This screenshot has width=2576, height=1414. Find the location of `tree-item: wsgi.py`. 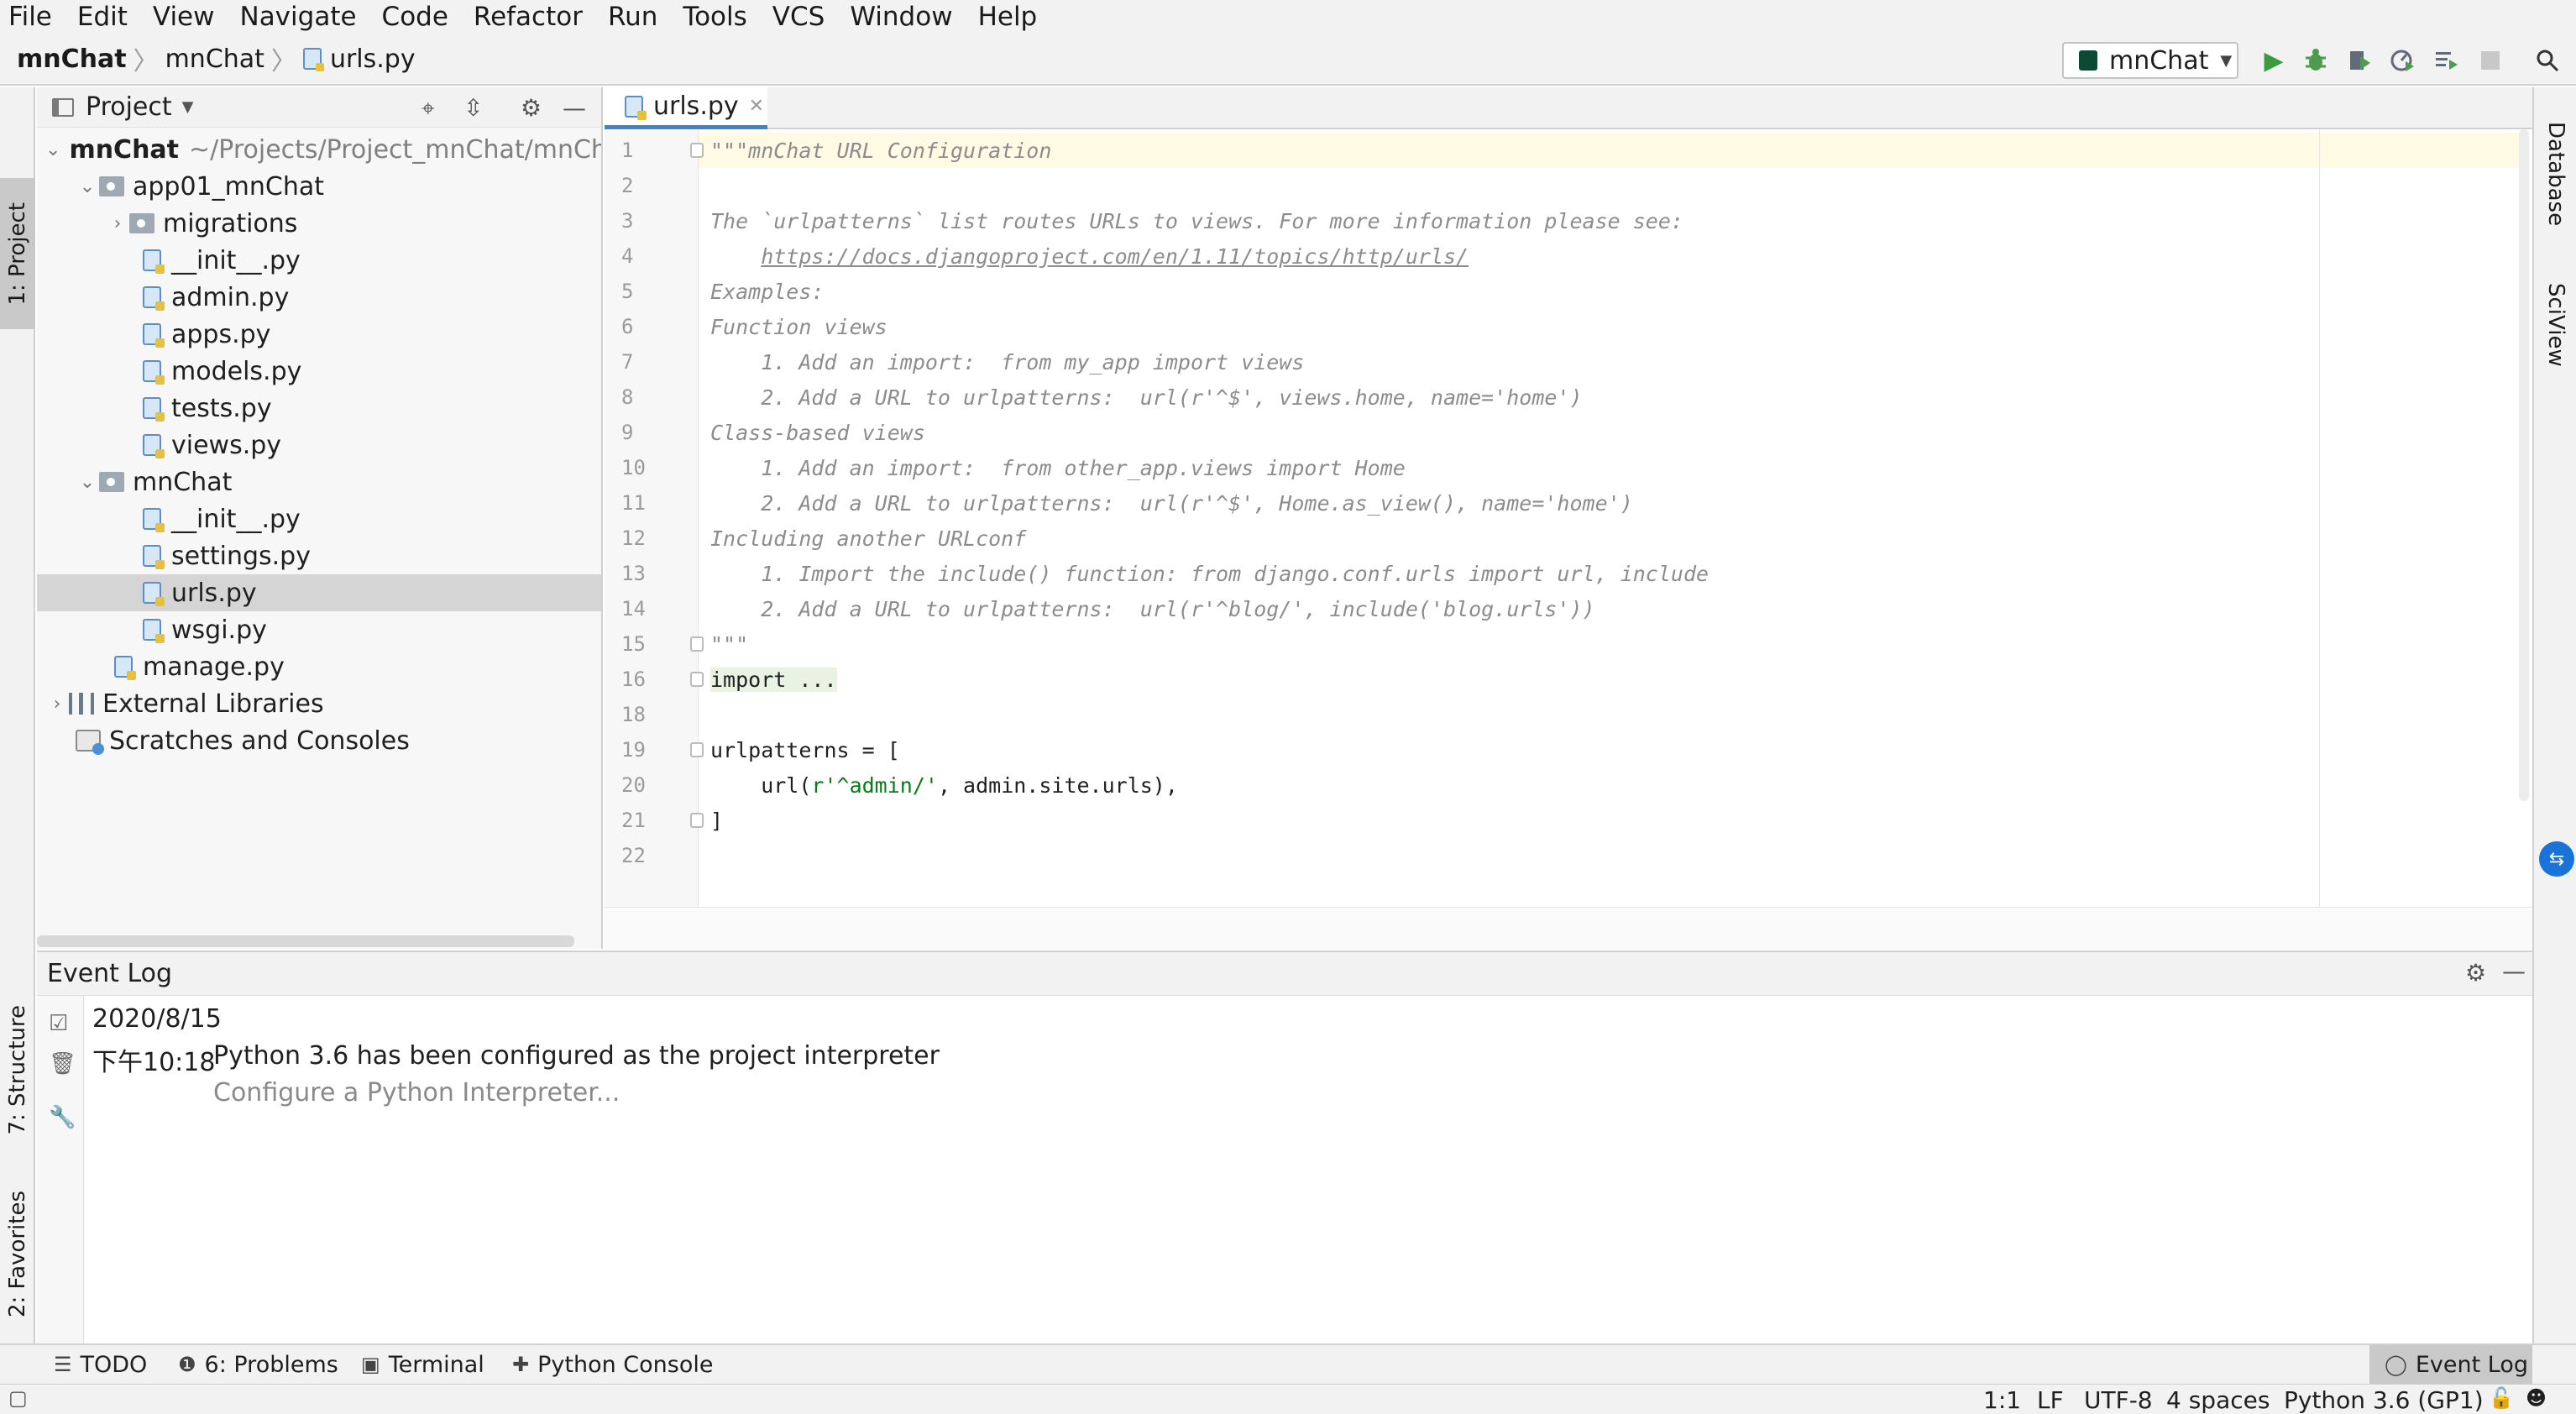

tree-item: wsgi.py is located at coordinates (319, 630).